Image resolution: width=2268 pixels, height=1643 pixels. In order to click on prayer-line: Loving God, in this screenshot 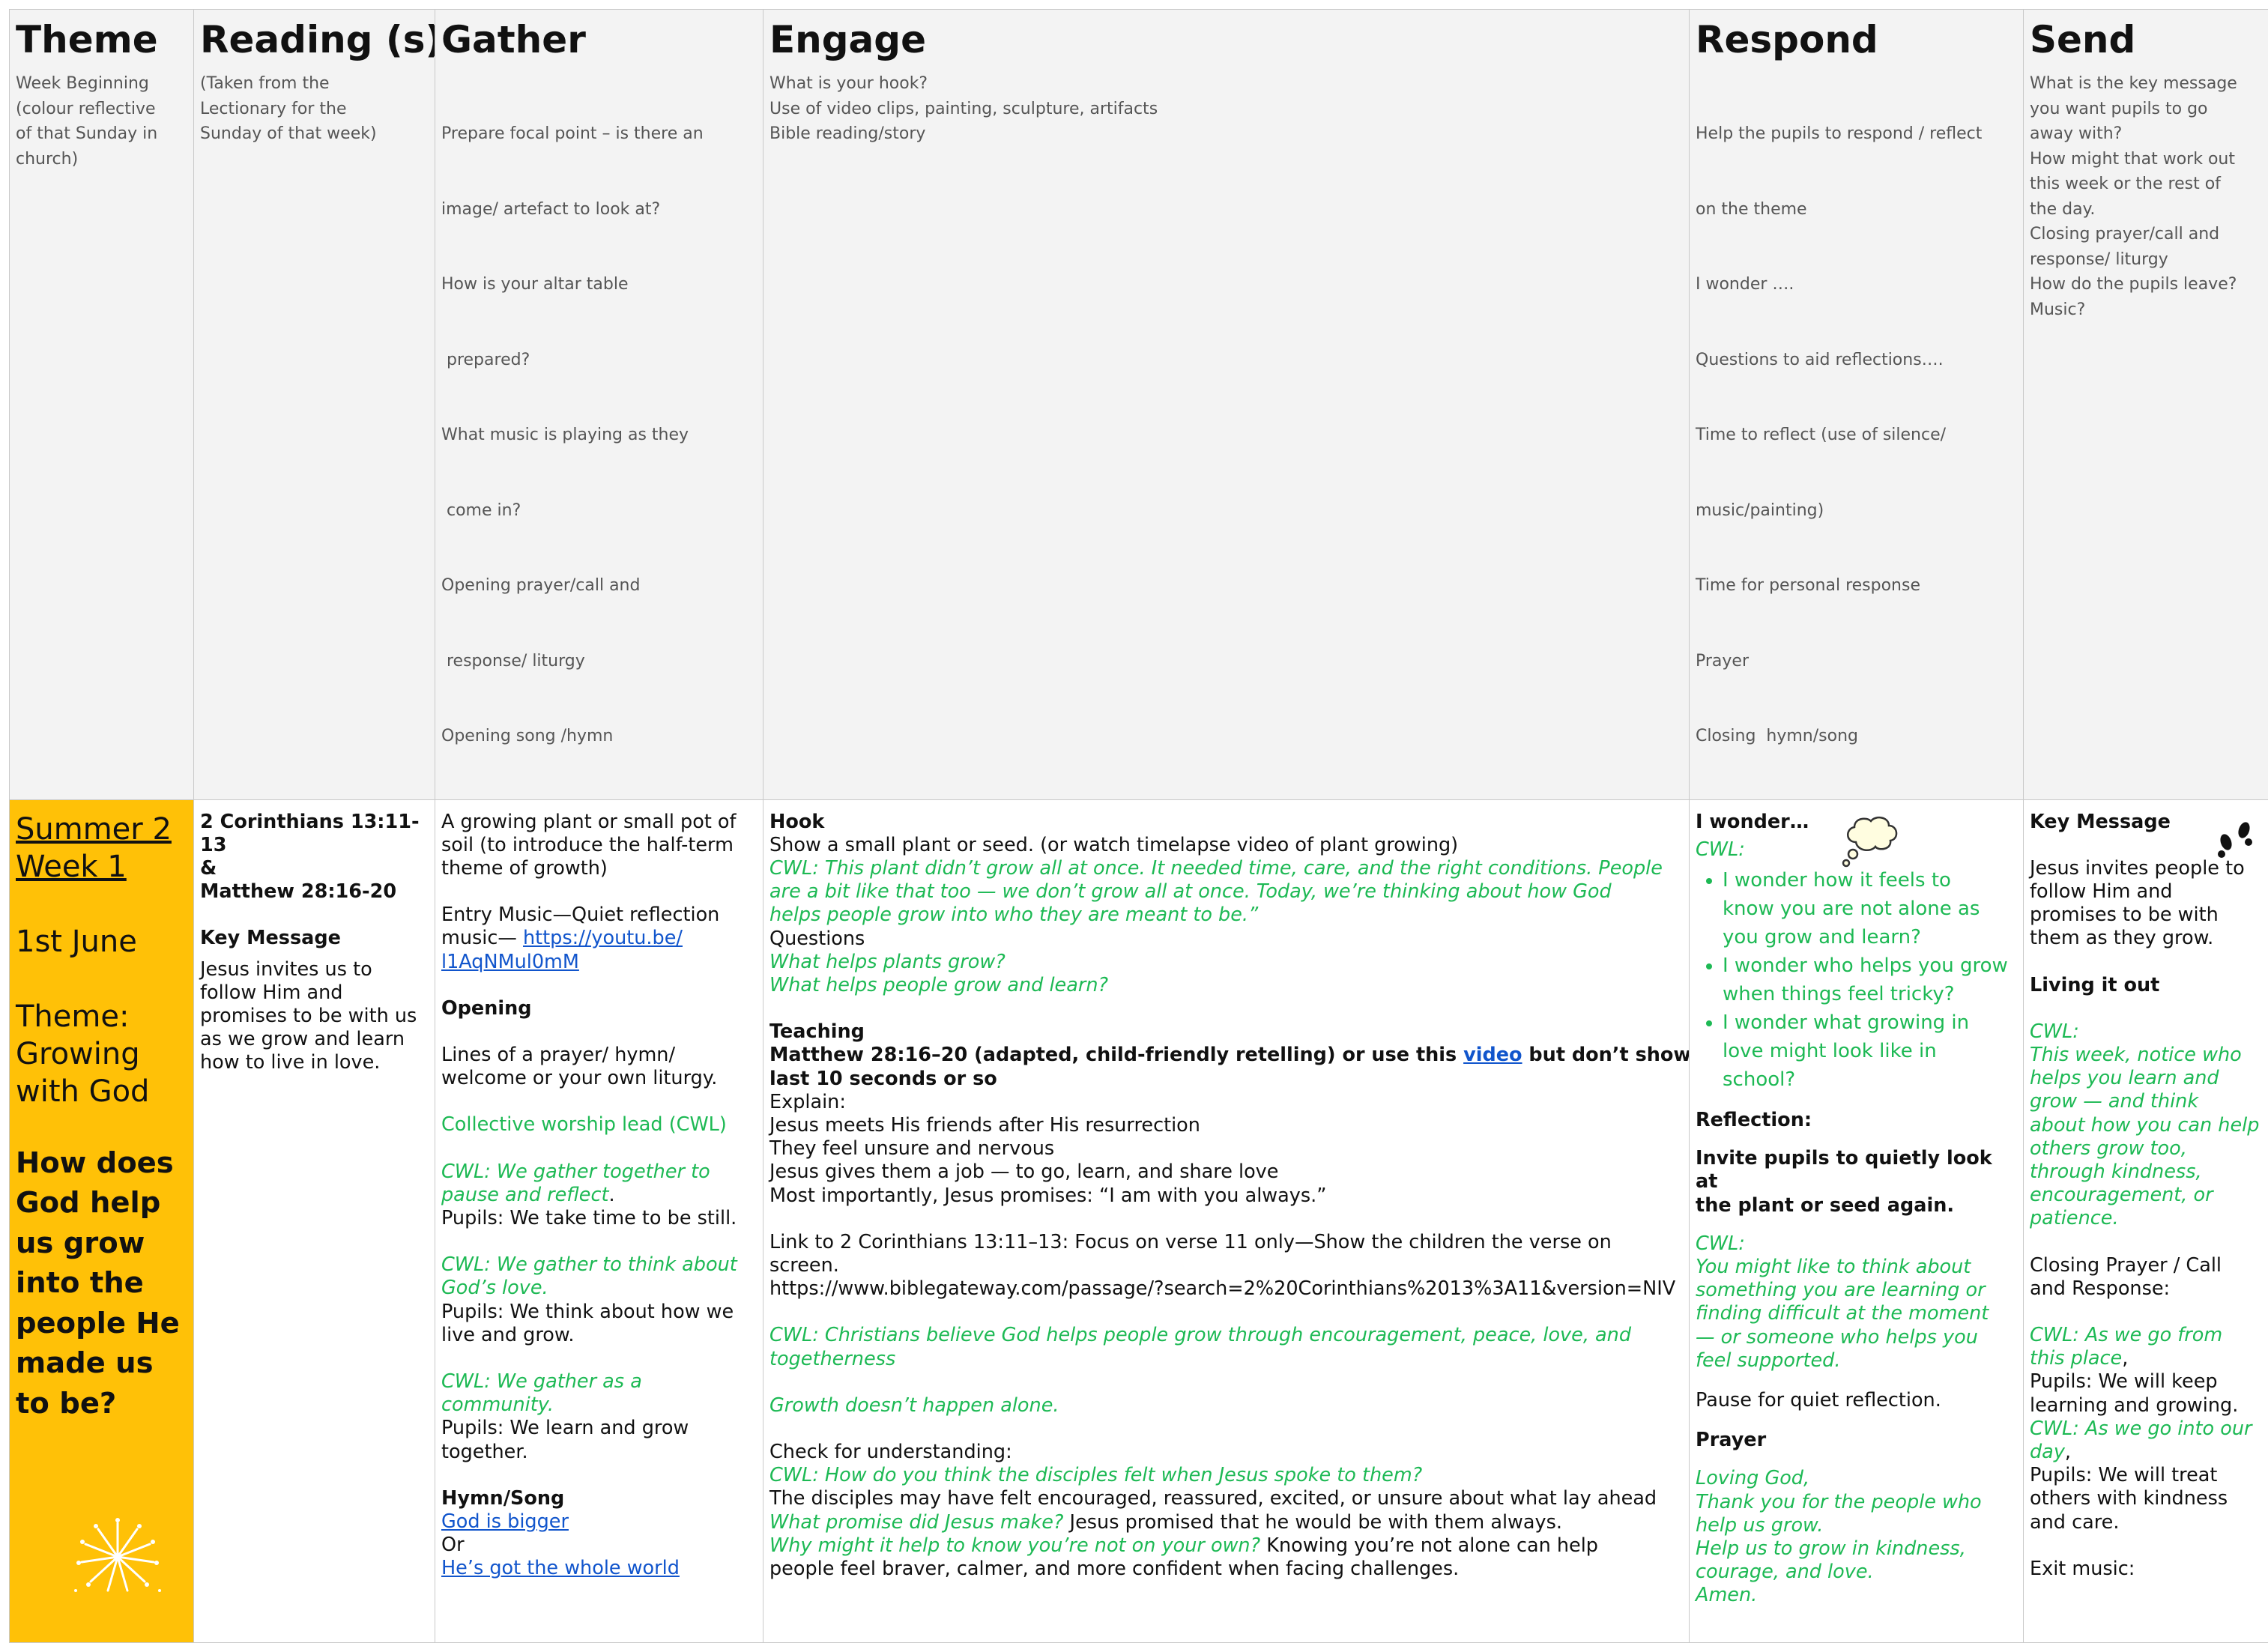, I will do `click(1856, 1478)`.